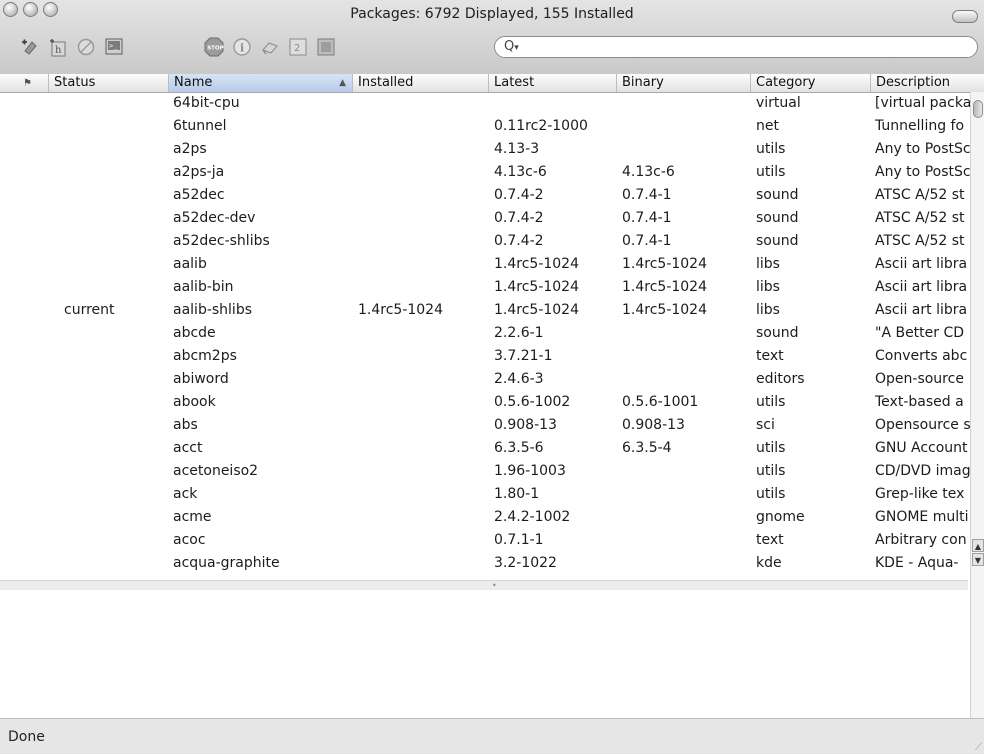 Image resolution: width=984 pixels, height=754 pixels. What do you see at coordinates (978, 545) in the screenshot?
I see `scroll-up-arrow-icon: ▲` at bounding box center [978, 545].